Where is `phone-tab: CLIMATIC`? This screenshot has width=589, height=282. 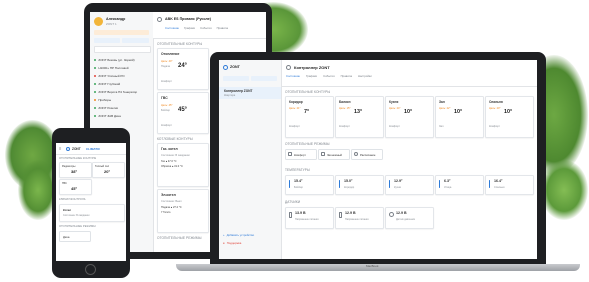 phone-tab: CLIMATIC is located at coordinates (93, 148).